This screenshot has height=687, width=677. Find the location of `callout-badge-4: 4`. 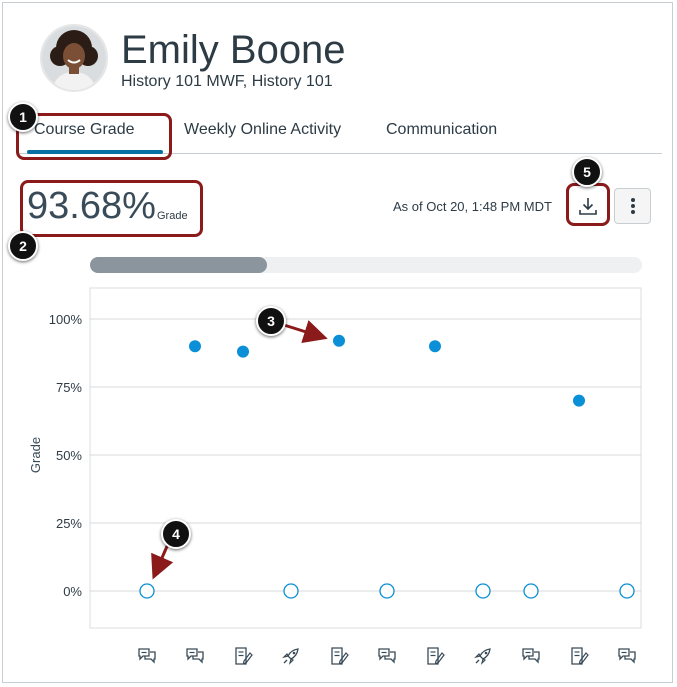

callout-badge-4: 4 is located at coordinates (176, 534).